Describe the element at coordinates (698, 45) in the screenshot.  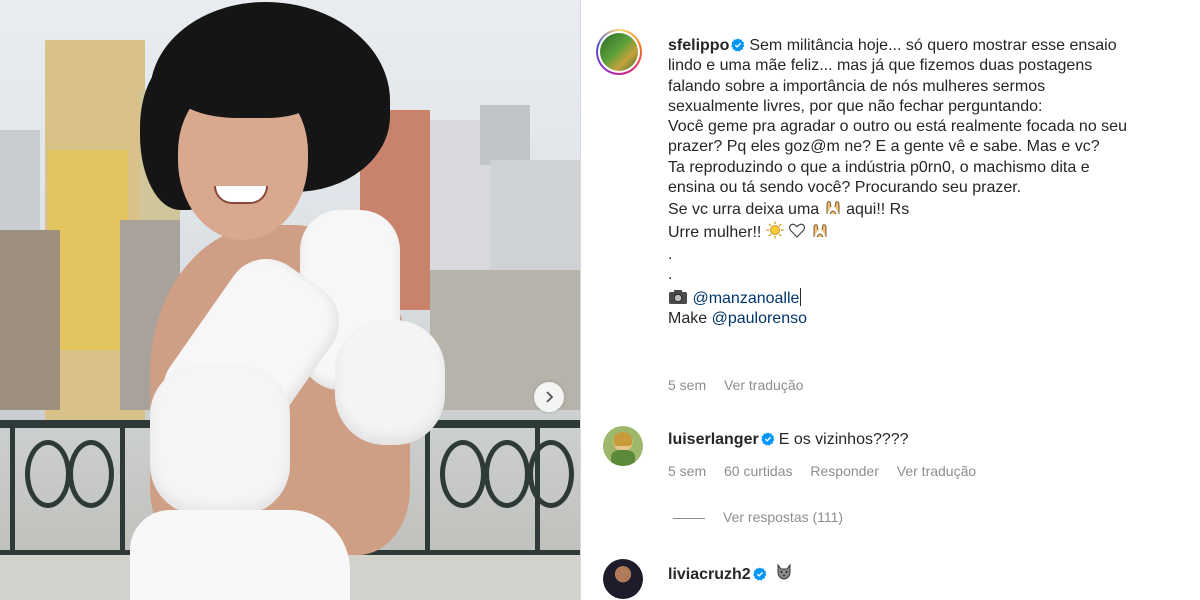
I see `post-author-username: sfelippo` at that location.